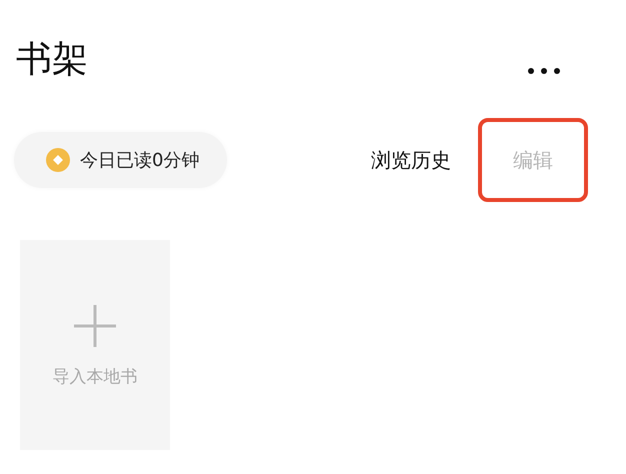 The width and height of the screenshot is (626, 474). What do you see at coordinates (95, 345) in the screenshot?
I see `import-book-card: 导入本地书` at bounding box center [95, 345].